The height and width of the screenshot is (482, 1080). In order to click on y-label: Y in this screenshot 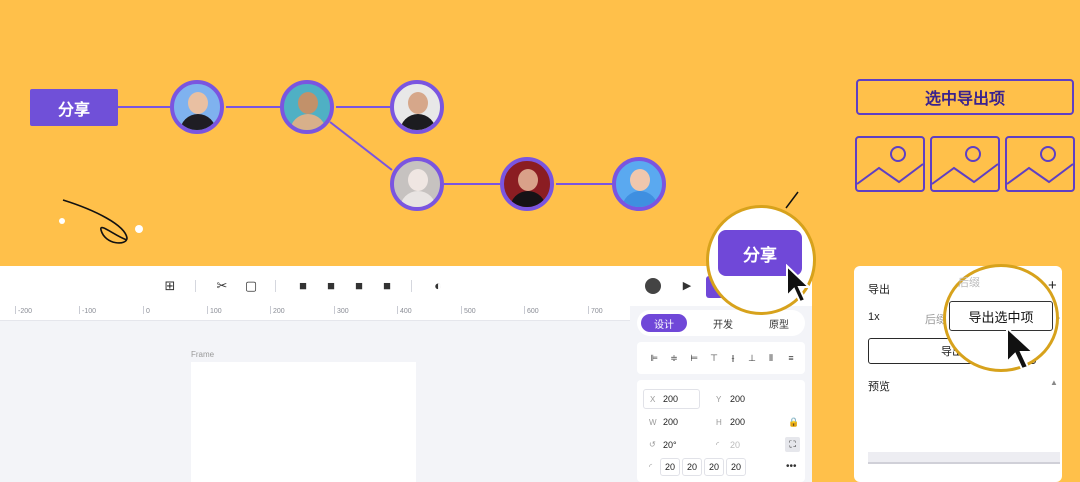, I will do `click(719, 399)`.